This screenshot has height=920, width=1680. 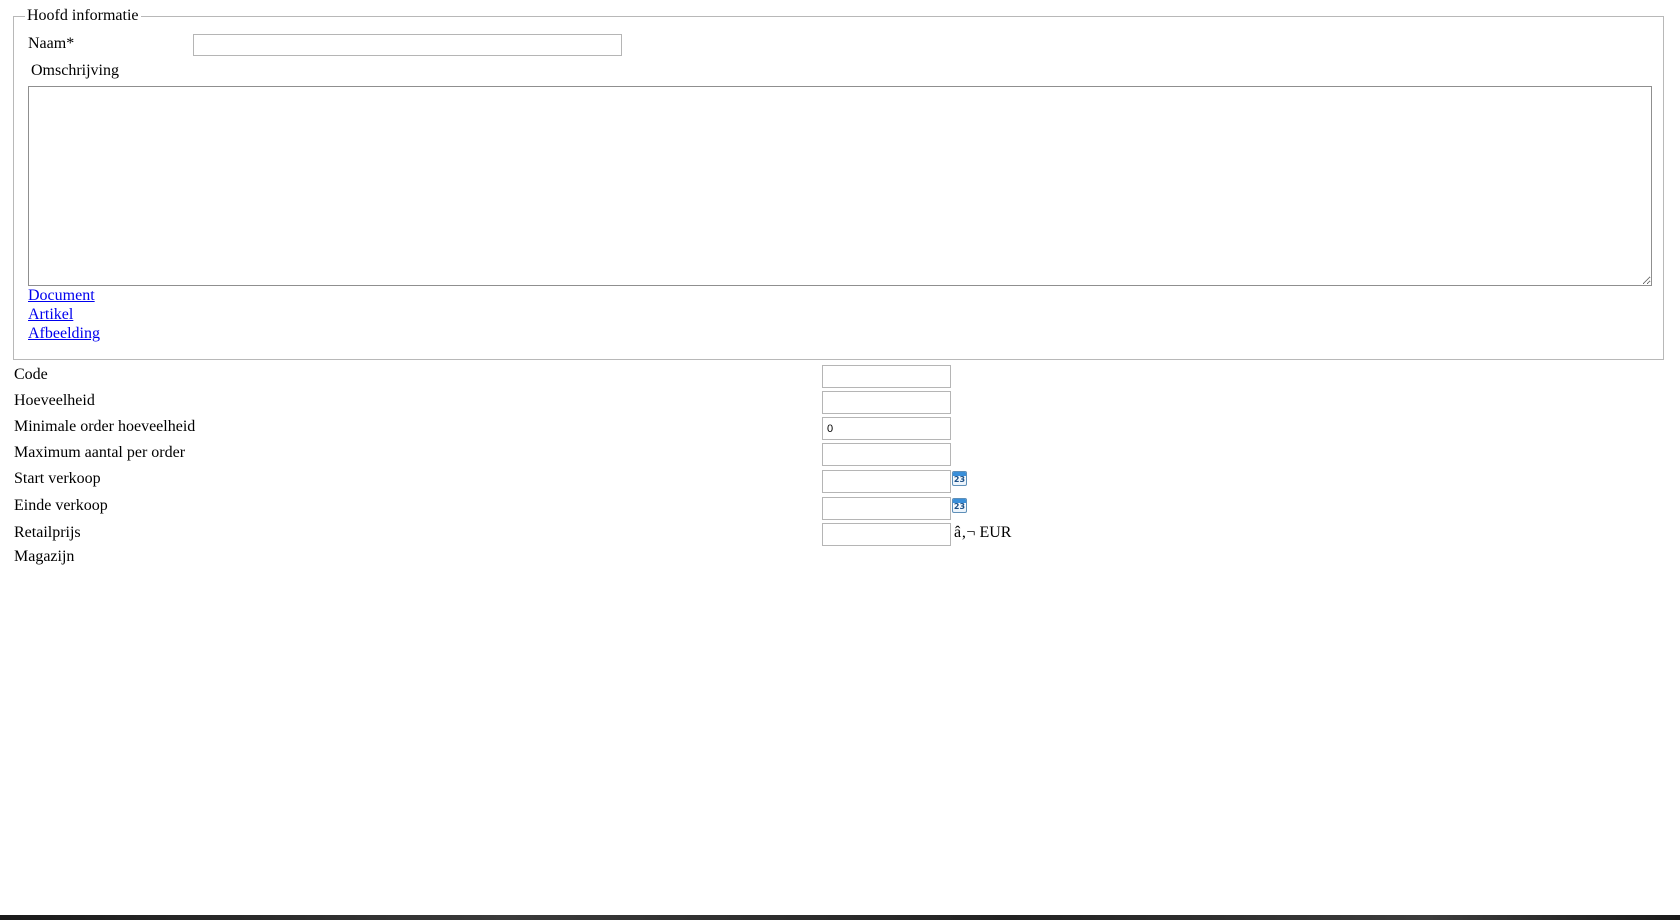 What do you see at coordinates (51, 43) in the screenshot?
I see `name-label: Naam*` at bounding box center [51, 43].